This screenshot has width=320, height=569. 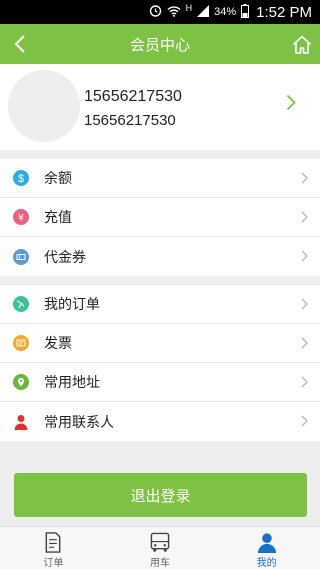 What do you see at coordinates (174, 12) in the screenshot?
I see `wifi-icon` at bounding box center [174, 12].